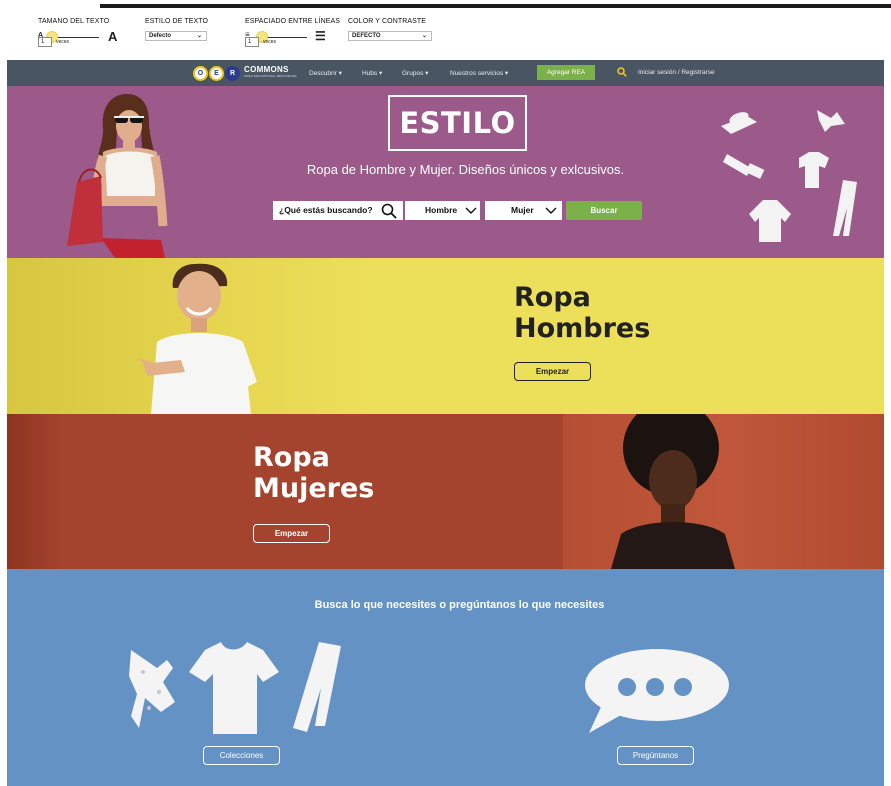  I want to click on men-title: Ropa Hombres, so click(582, 313).